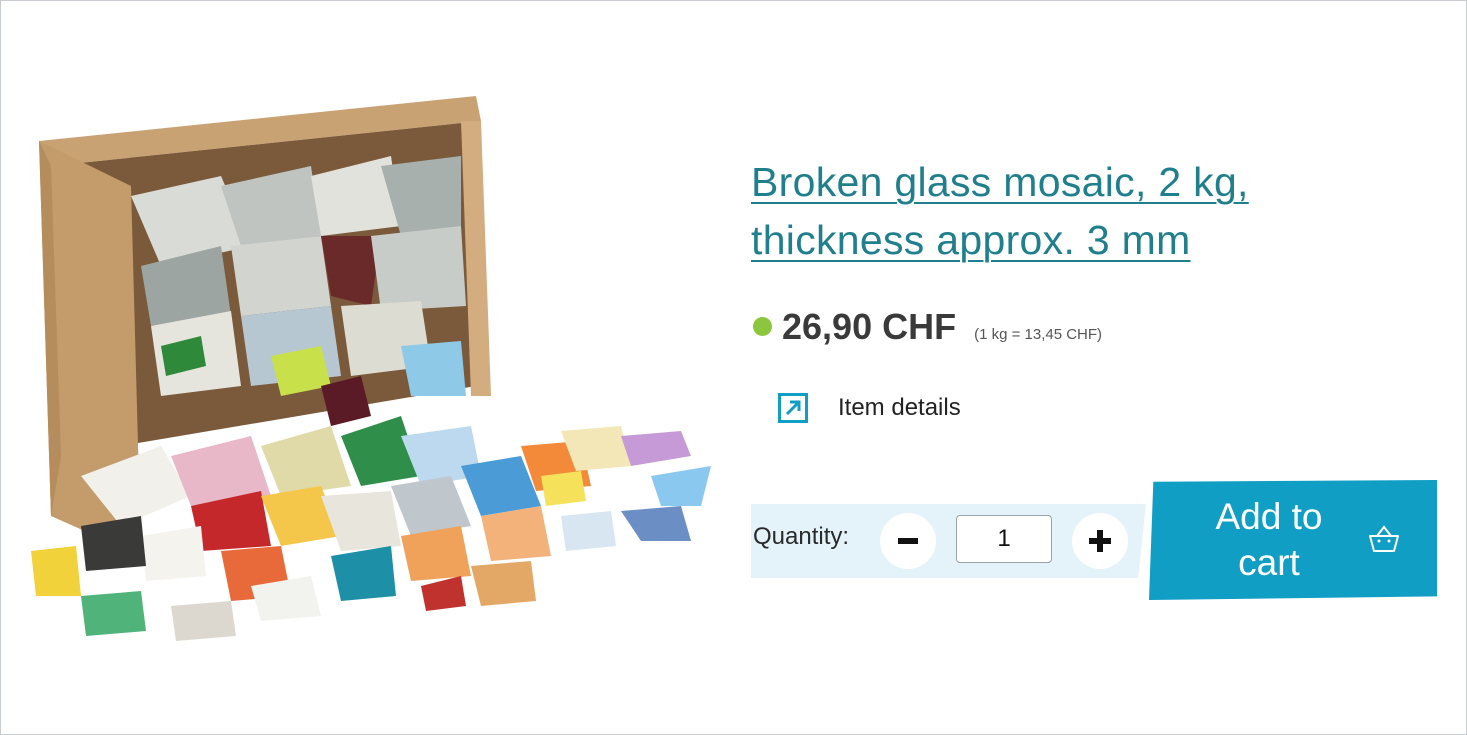  Describe the element at coordinates (801, 536) in the screenshot. I see `quantity-label: Quantity:` at that location.